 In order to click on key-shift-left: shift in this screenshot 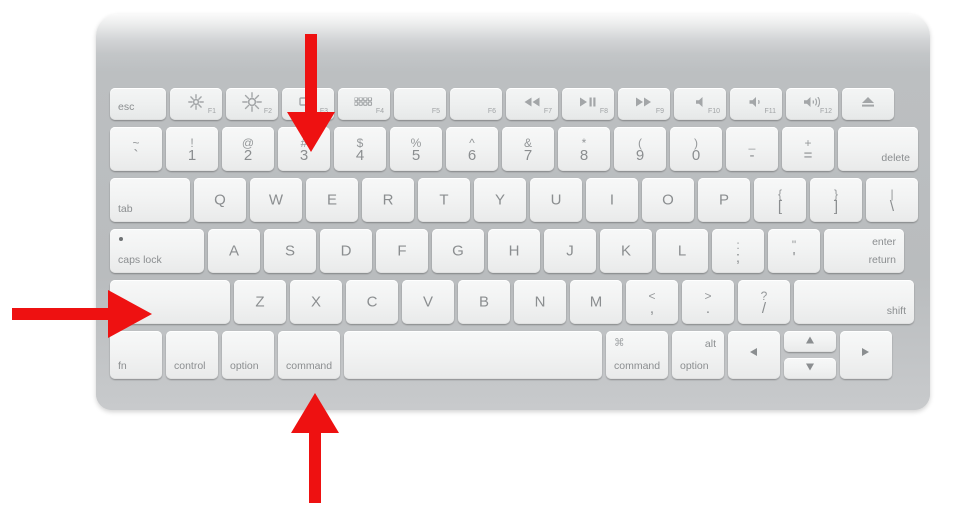, I will do `click(170, 302)`.